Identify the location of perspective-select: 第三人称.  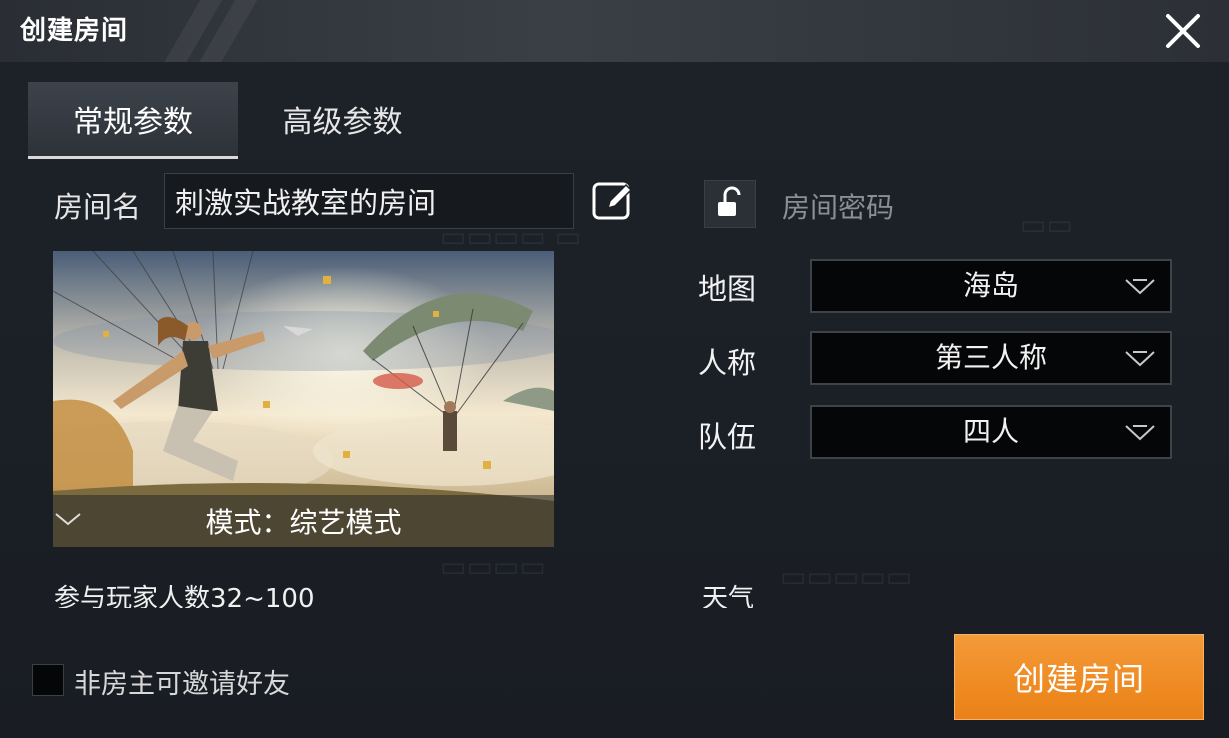
(991, 358).